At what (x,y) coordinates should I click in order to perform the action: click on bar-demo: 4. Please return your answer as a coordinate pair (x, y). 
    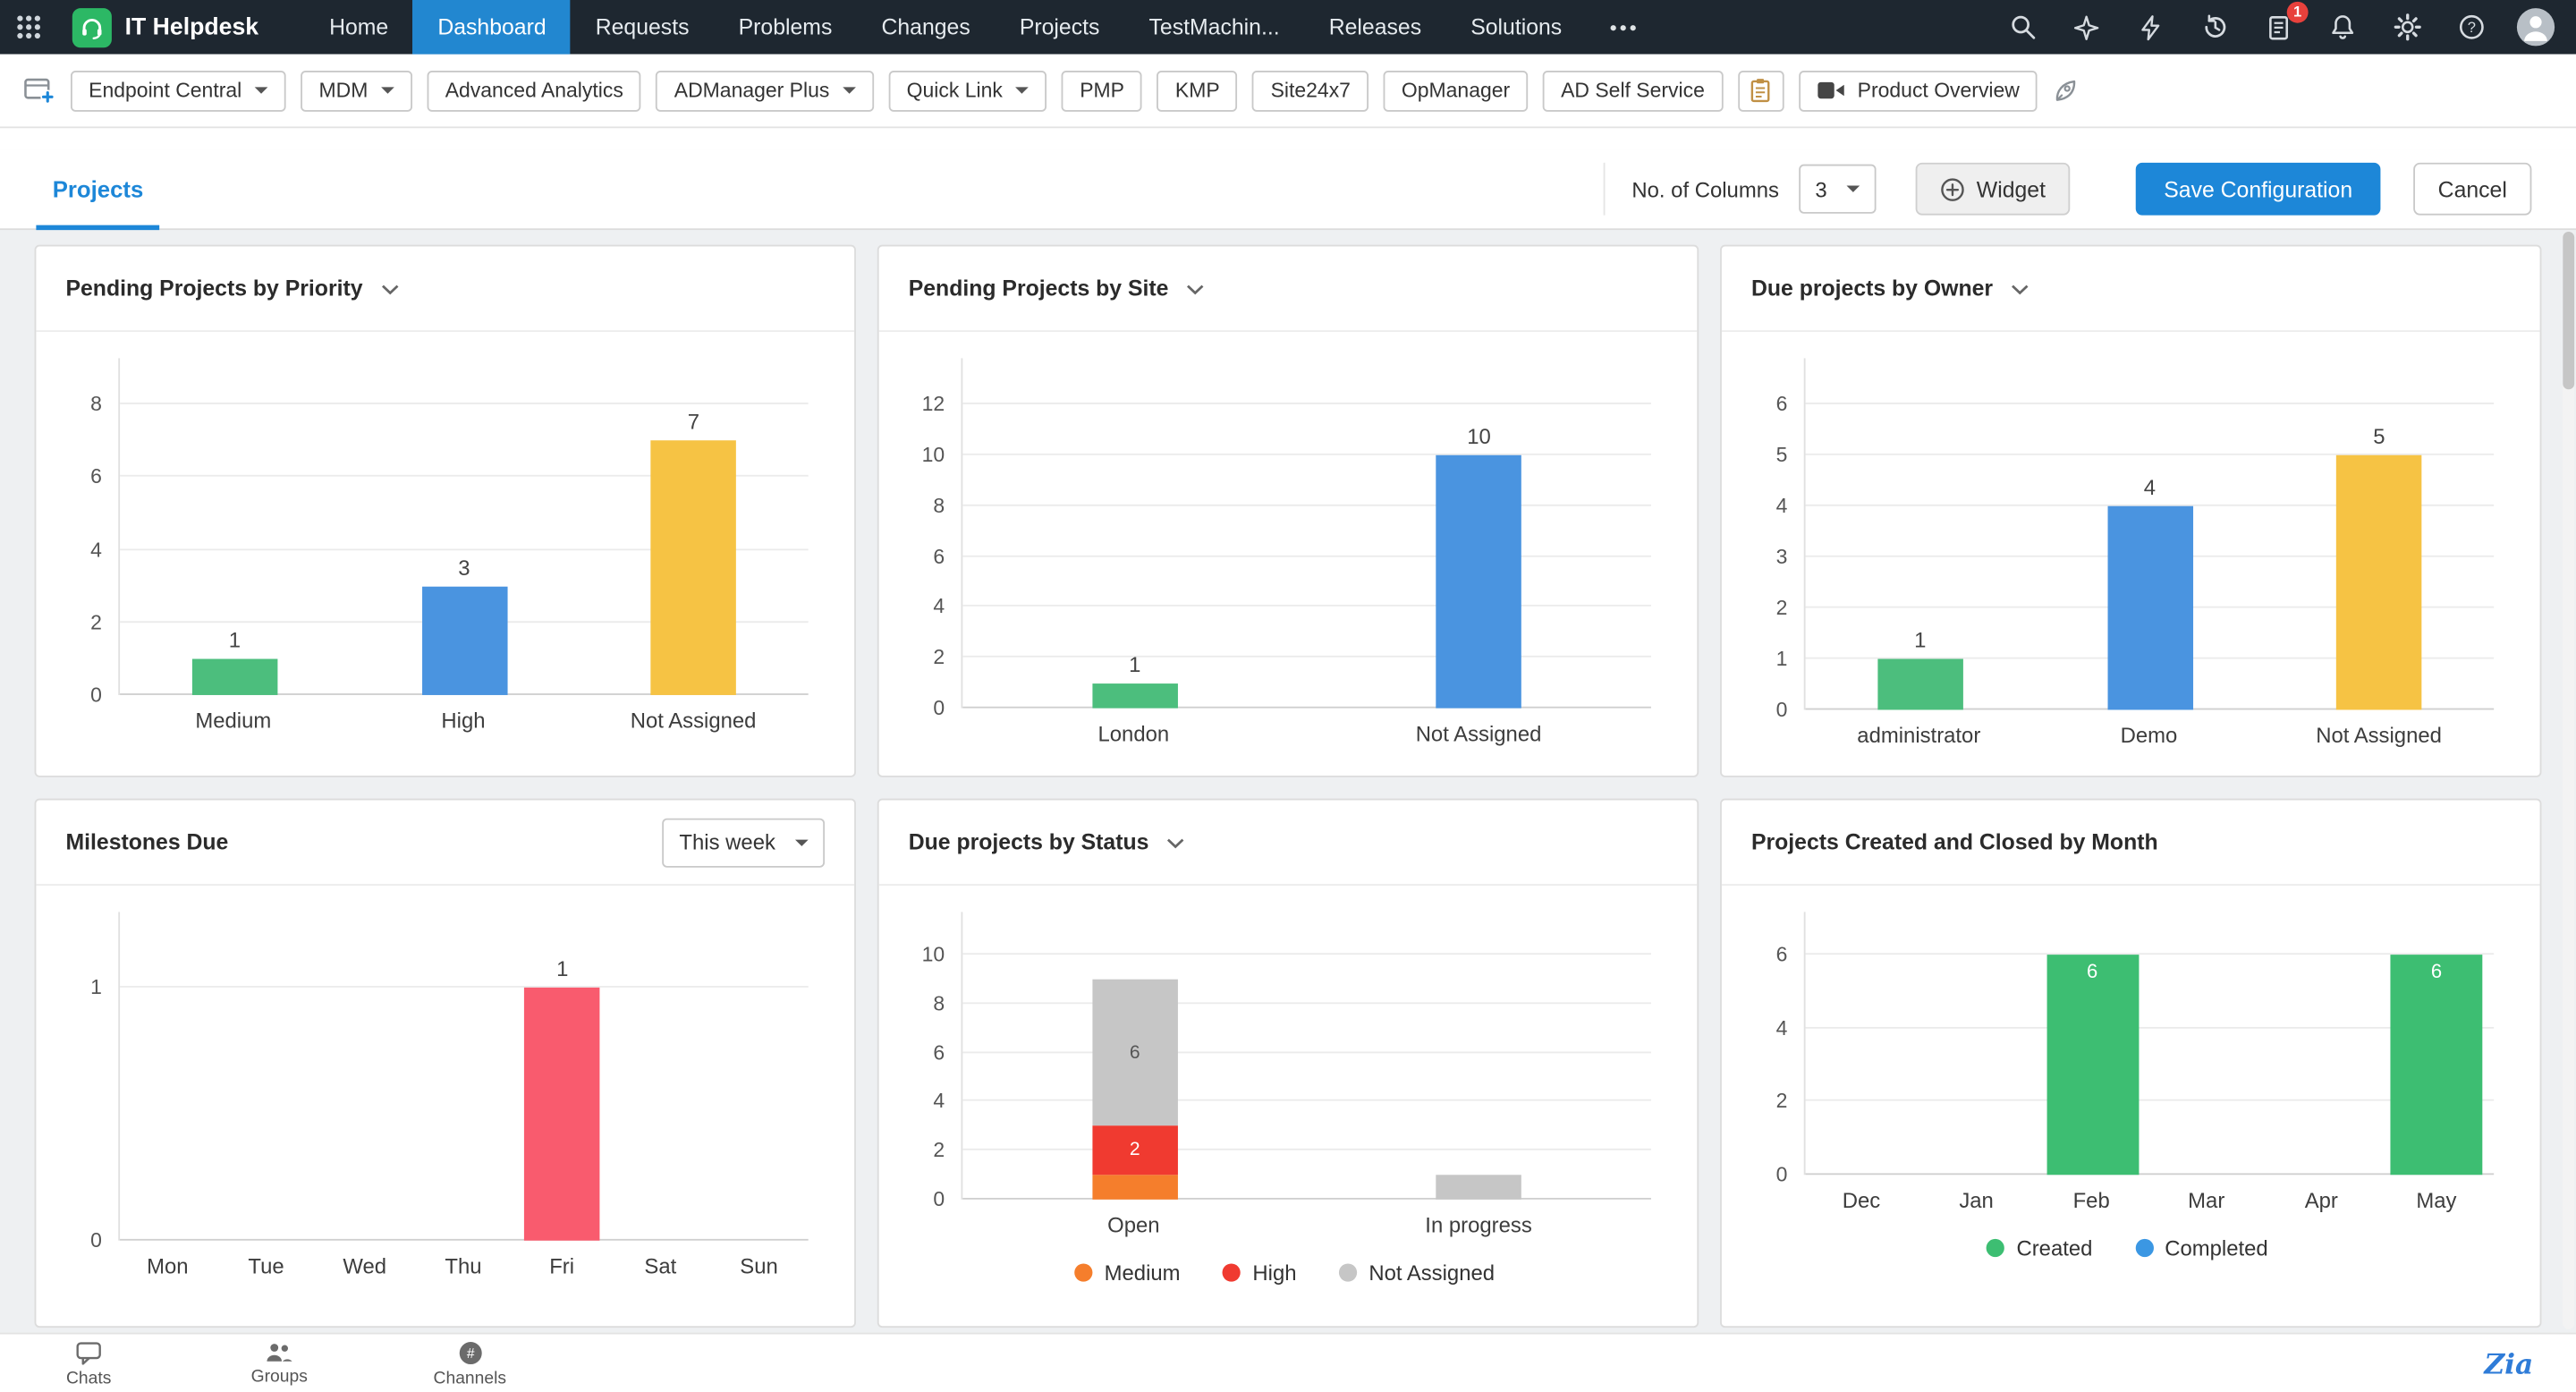
    Looking at the image, I should click on (2149, 592).